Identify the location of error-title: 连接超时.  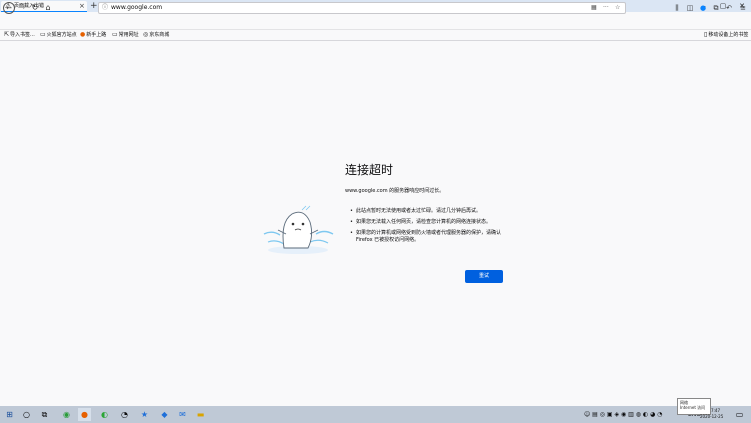
(369, 170).